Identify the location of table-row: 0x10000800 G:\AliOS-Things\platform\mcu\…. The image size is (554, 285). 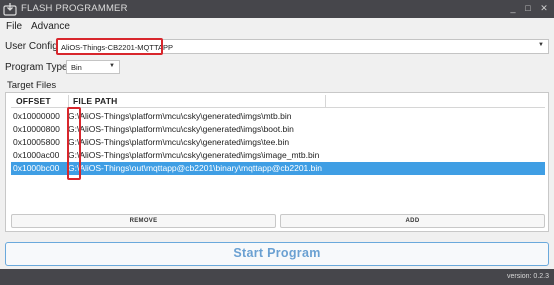
(278, 129).